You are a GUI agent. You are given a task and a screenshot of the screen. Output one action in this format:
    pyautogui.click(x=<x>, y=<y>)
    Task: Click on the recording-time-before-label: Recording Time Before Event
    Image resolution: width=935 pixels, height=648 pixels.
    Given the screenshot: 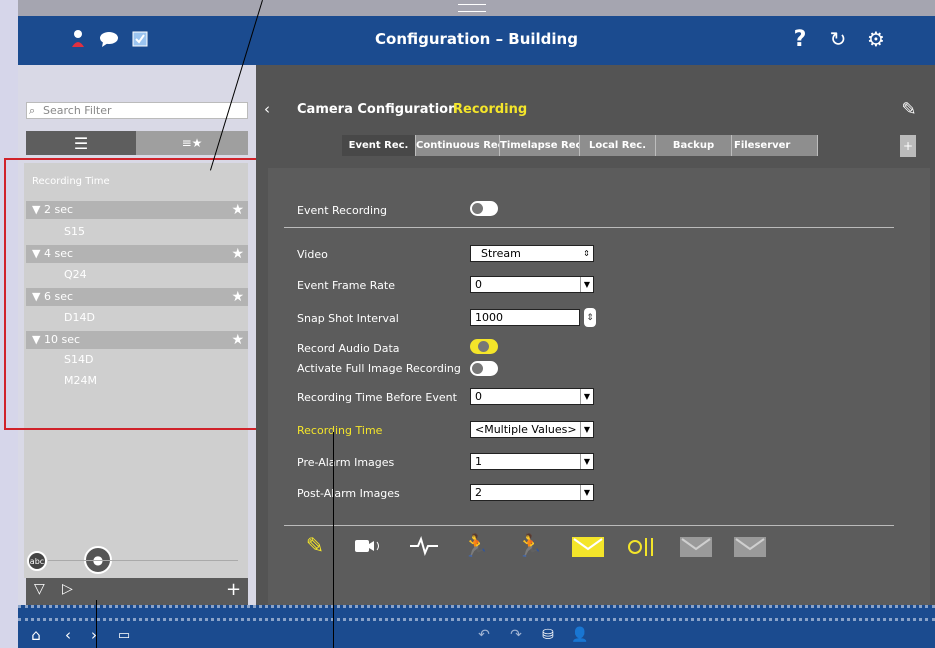 What is the action you would take?
    pyautogui.click(x=377, y=397)
    